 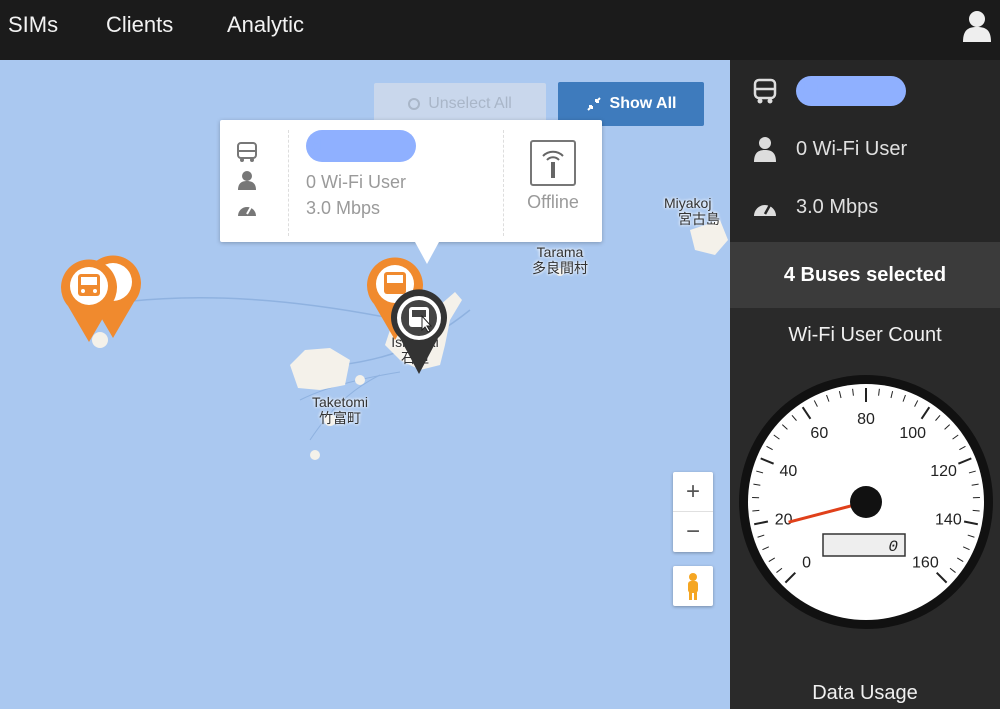 I want to click on panel-wifi-users: 0 Wi-Fi User, so click(x=852, y=148).